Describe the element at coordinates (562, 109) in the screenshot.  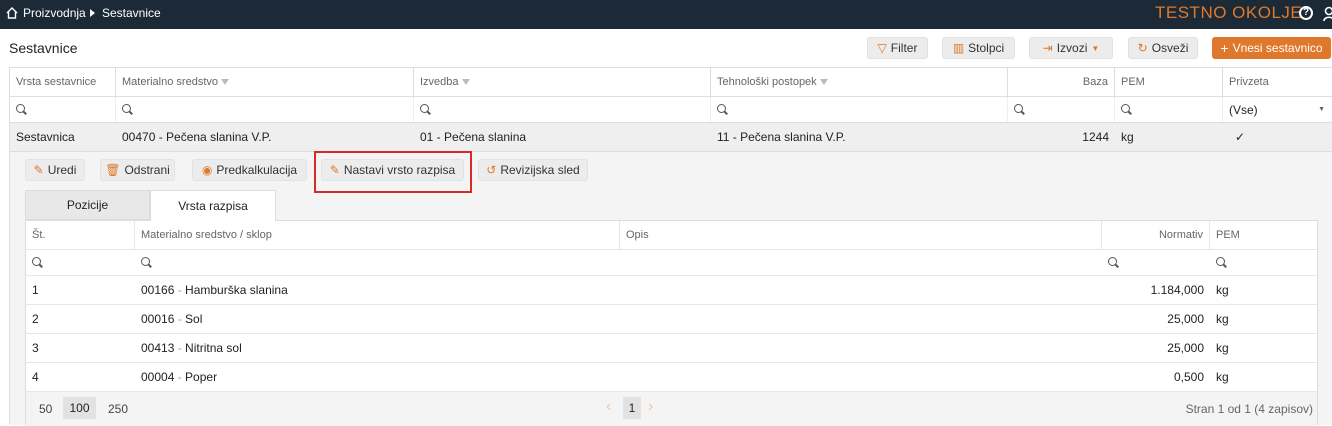
I see `filter-izvedba` at that location.